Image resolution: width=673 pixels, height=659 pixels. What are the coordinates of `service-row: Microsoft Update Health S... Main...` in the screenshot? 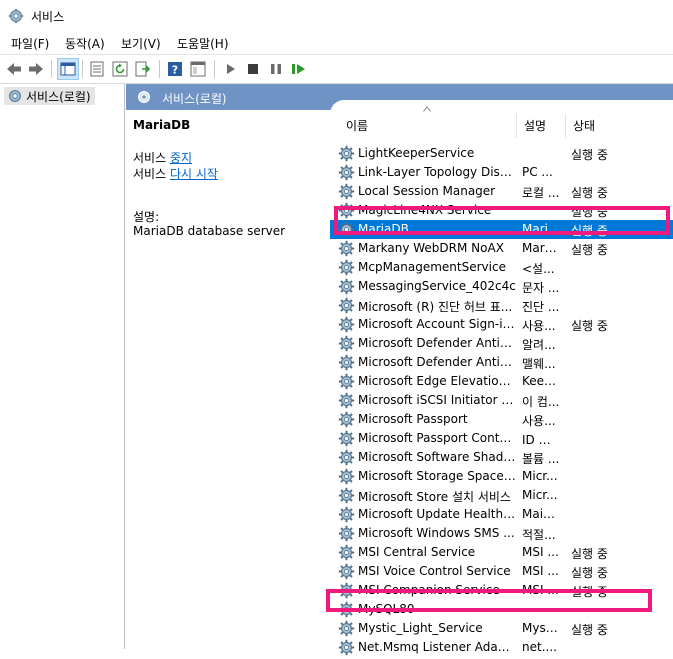 It's located at (501, 514).